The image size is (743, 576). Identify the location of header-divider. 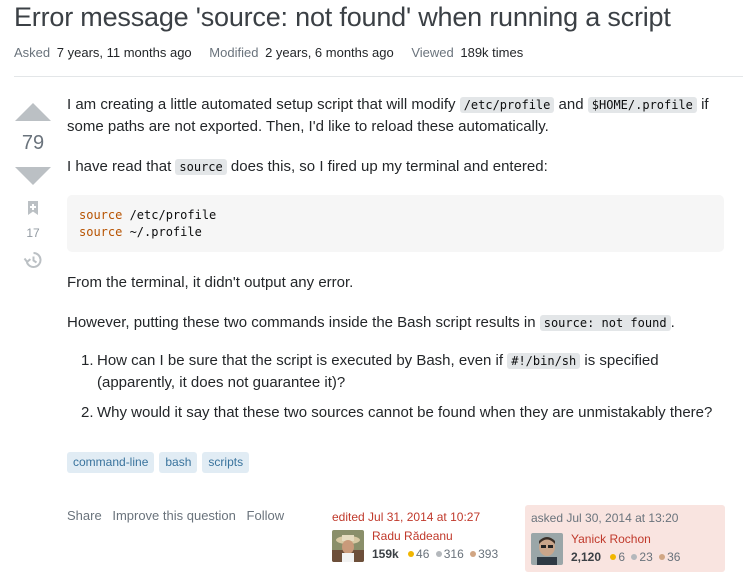
(378, 76).